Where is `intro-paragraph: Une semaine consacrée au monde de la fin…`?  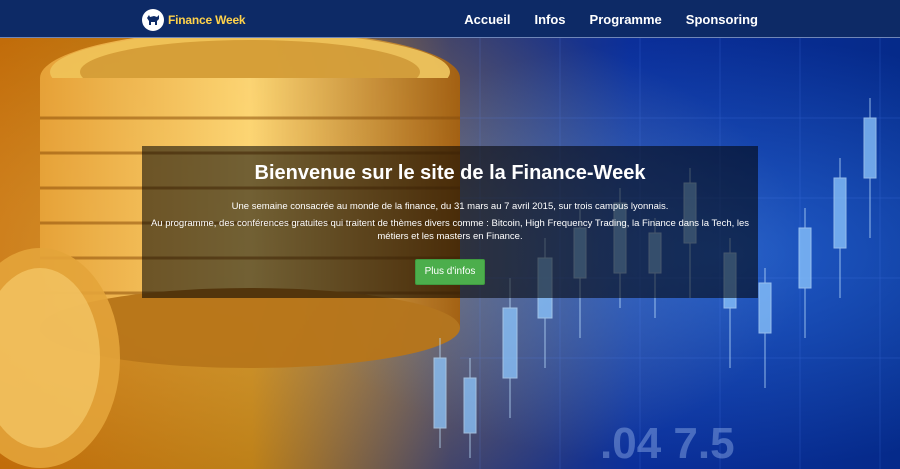 intro-paragraph: Une semaine consacrée au monde de la fin… is located at coordinates (450, 206).